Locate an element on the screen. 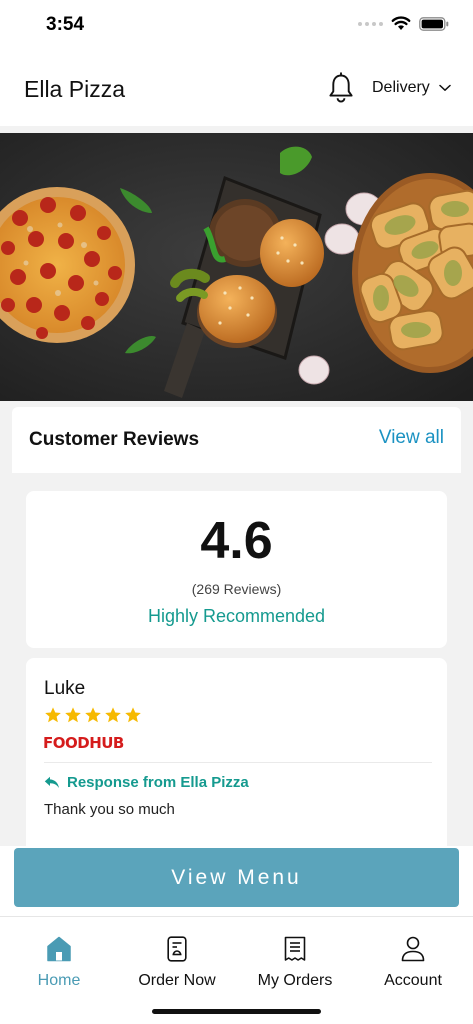 This screenshot has width=473, height=1024. delivery-selector: Delivery is located at coordinates (411, 88).